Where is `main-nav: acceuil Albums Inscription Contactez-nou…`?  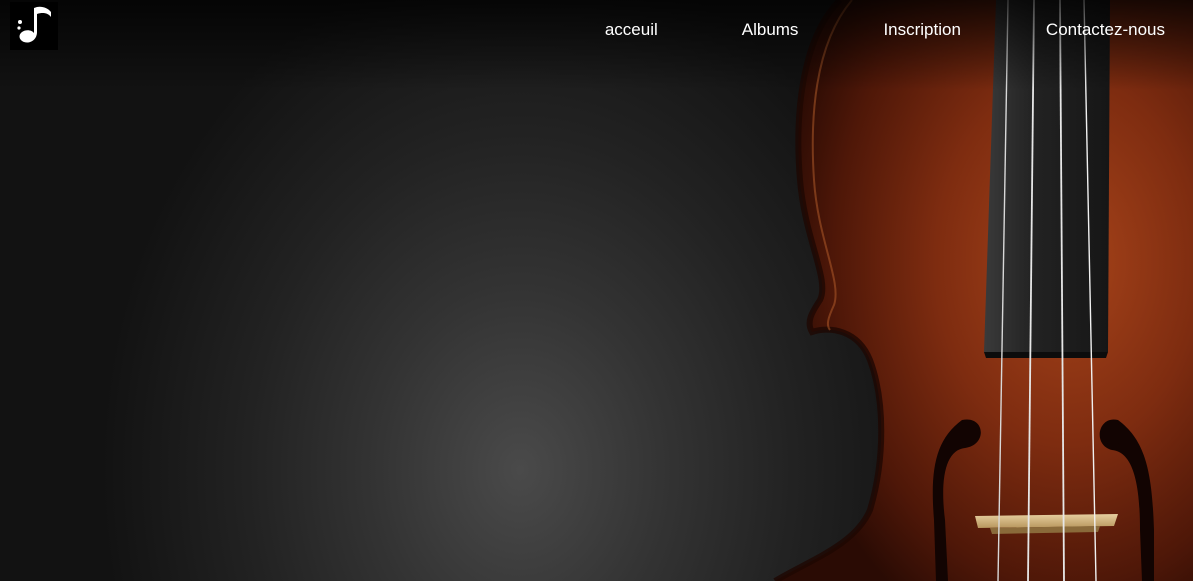
main-nav: acceuil Albums Inscription Contactez-nou… is located at coordinates (899, 30).